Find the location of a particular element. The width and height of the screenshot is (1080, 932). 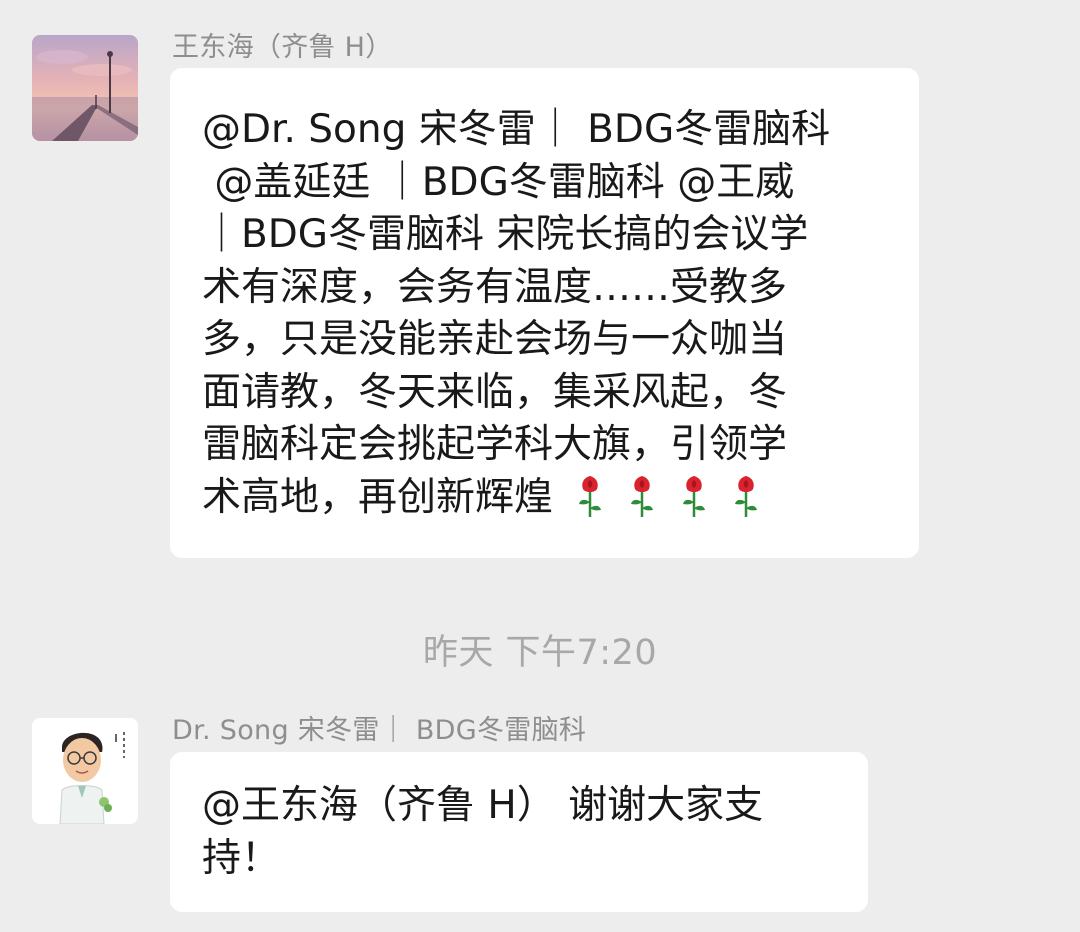

message-line: 术有深度，会务有温度……受教多 is located at coordinates (495, 287).